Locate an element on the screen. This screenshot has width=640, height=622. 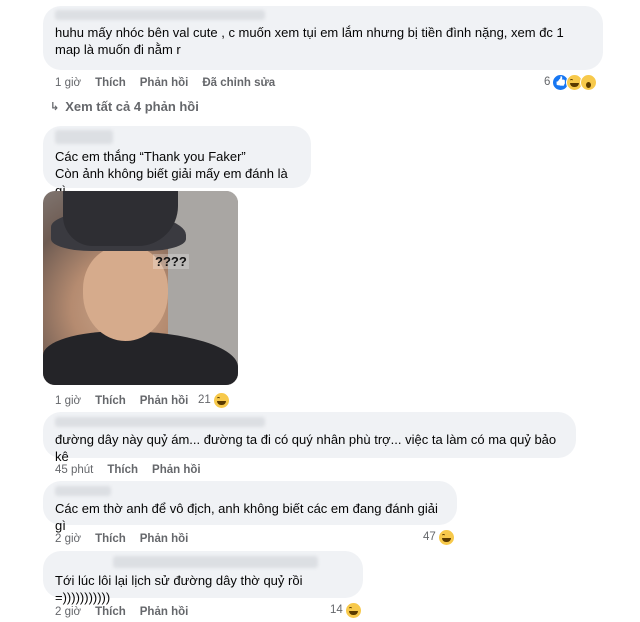
see-all-replies-label: Xem tất cả 4 phản hồi is located at coordinates (132, 106).